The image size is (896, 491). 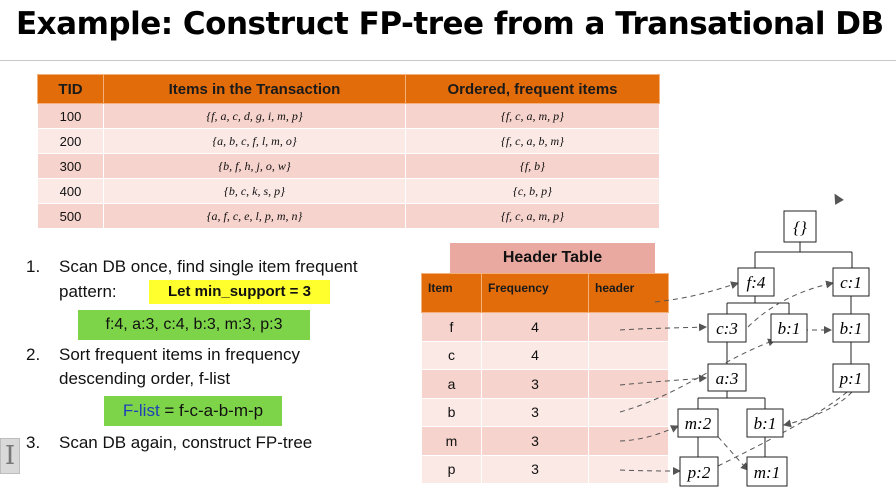 I want to click on node-label: a:3, so click(x=727, y=378).